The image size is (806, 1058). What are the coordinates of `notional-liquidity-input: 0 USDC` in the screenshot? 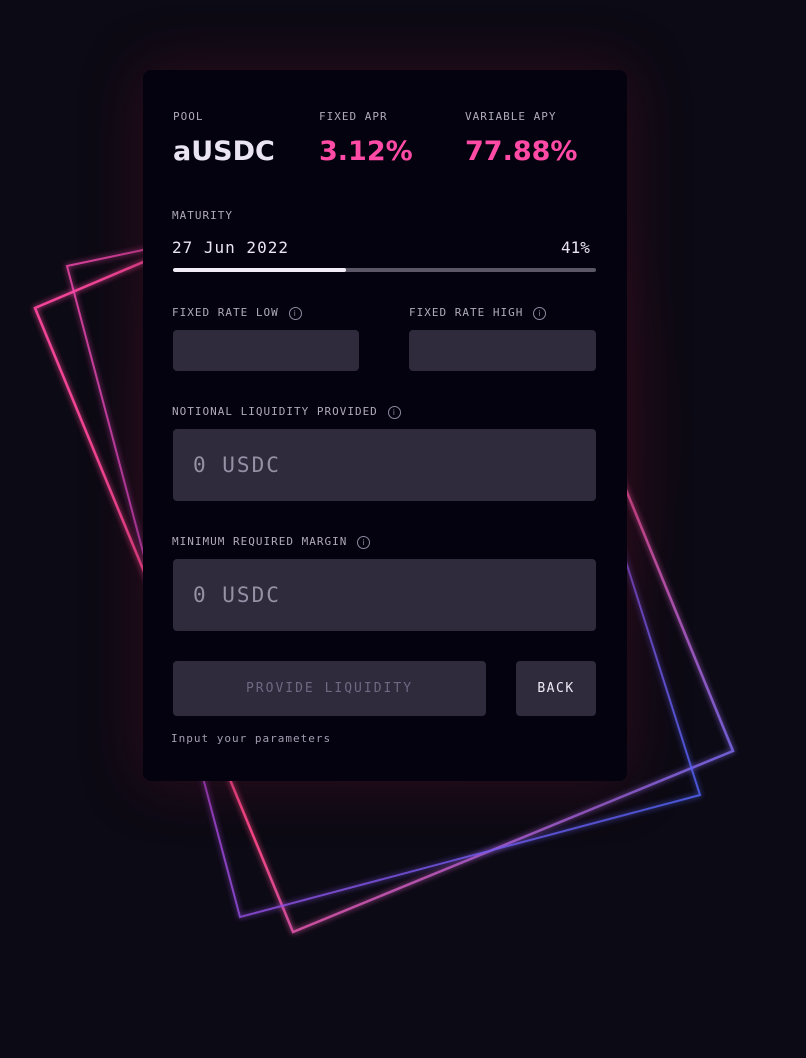 It's located at (384, 465).